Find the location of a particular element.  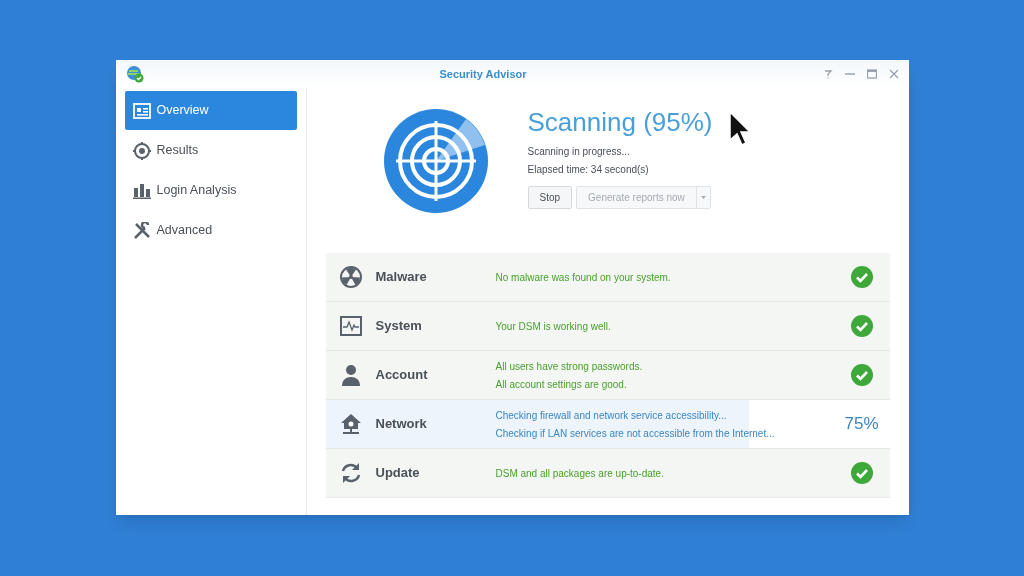

elapsed-time: Elapsed time: 34 second(s) is located at coordinates (588, 170).